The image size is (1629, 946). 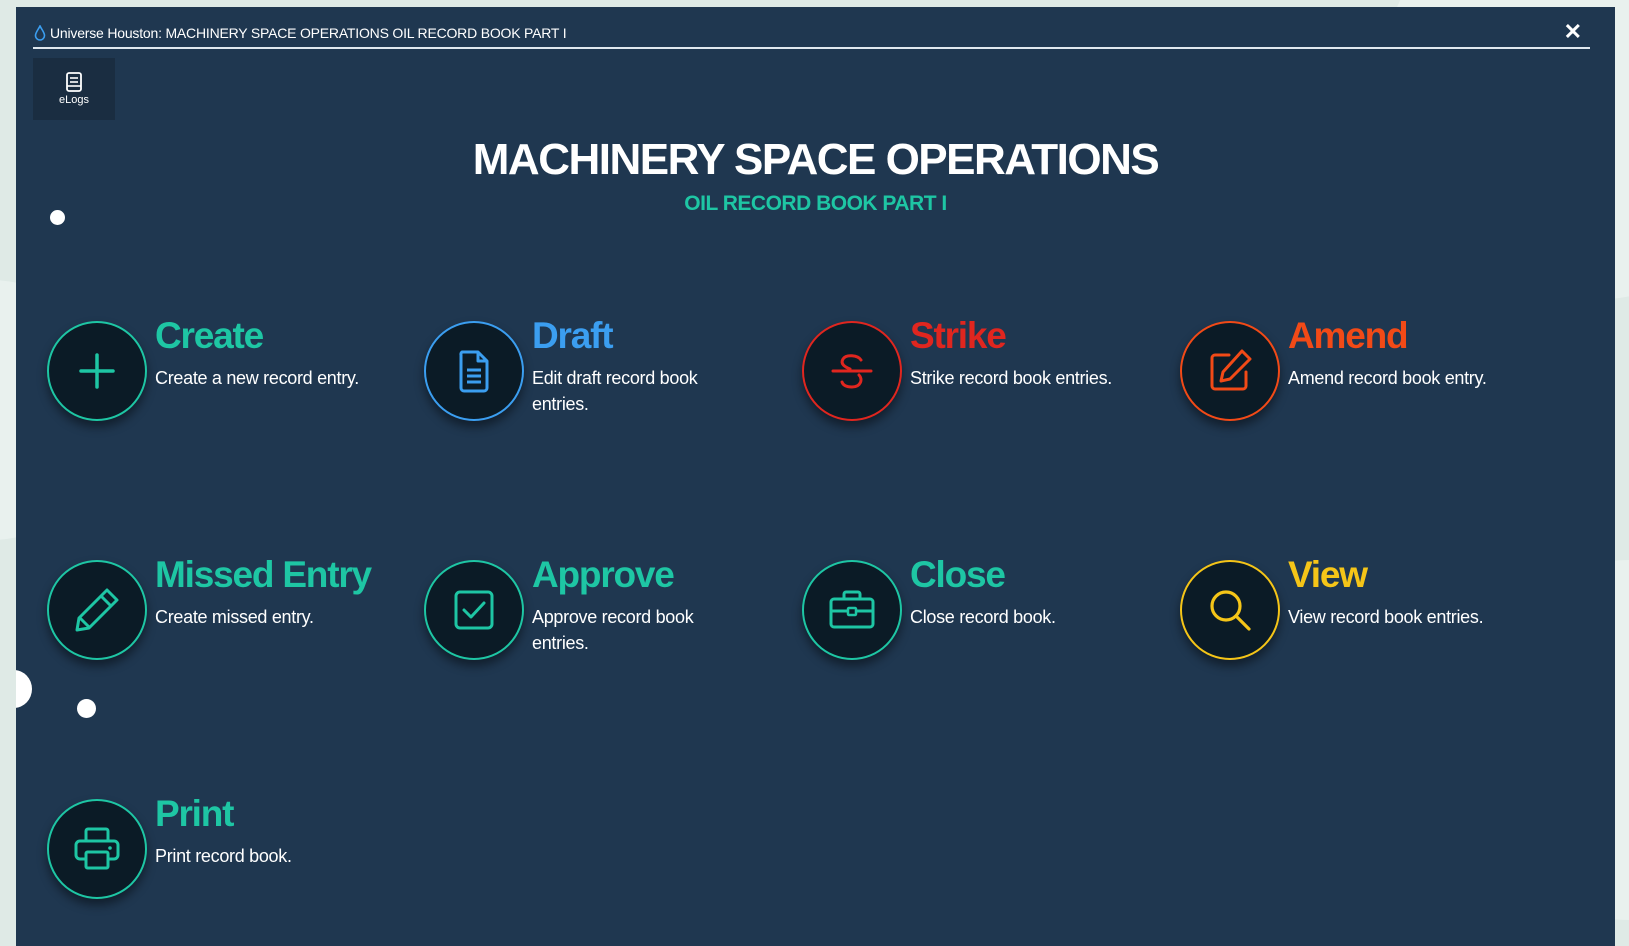 I want to click on page-title: MACHINERY SPACE OPERATIONS, so click(x=816, y=159).